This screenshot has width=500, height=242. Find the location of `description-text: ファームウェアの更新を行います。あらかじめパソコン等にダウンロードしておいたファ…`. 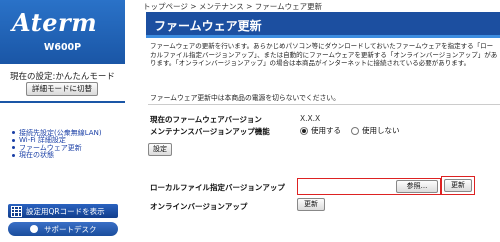

description-text: ファームウェアの更新を行います。あらかじめパソコン等にダウンロードしておいたファ… is located at coordinates (324, 54).